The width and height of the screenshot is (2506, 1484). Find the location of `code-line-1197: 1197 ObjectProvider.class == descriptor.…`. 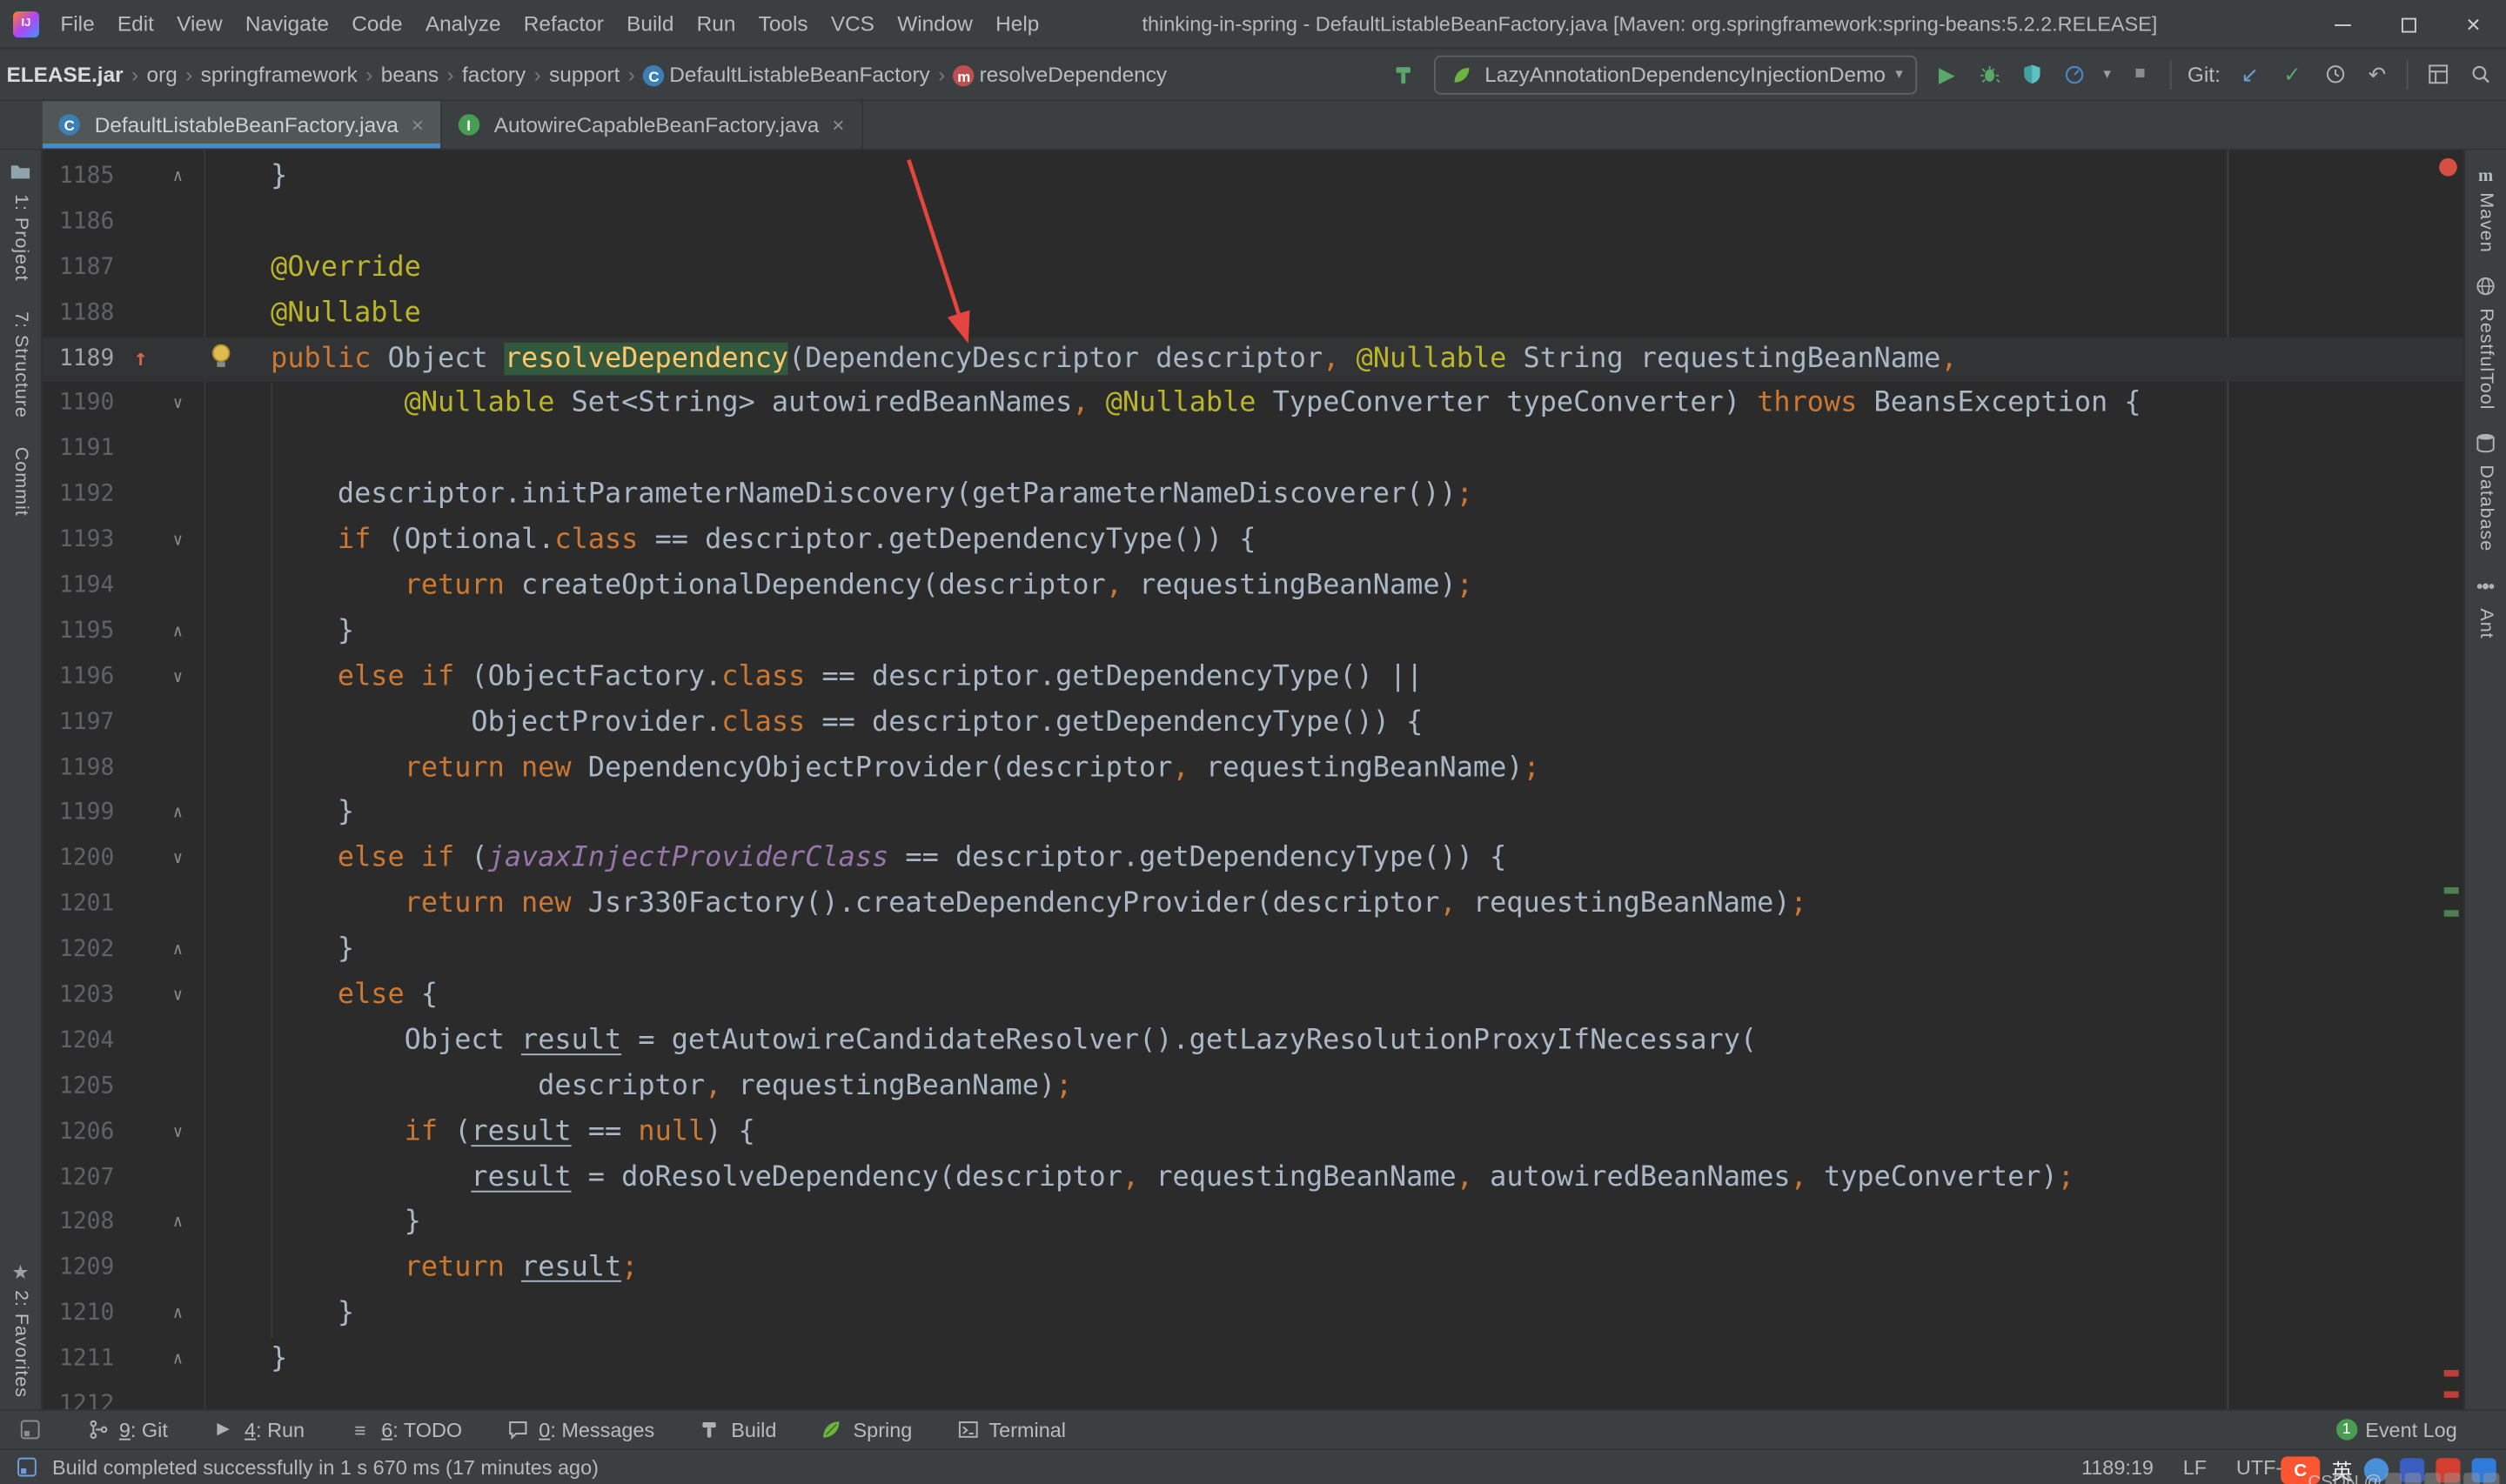

code-line-1197: 1197 ObjectProvider.class == descriptor.… is located at coordinates (1253, 723).